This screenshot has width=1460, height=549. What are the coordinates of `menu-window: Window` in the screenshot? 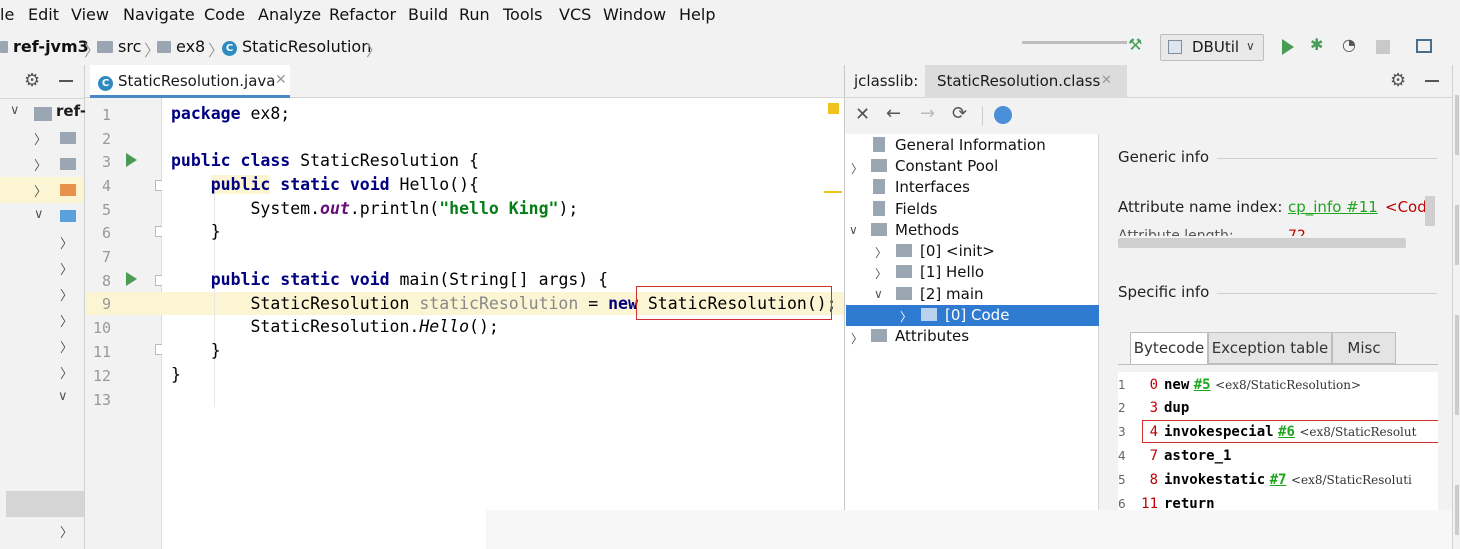 It's located at (634, 14).